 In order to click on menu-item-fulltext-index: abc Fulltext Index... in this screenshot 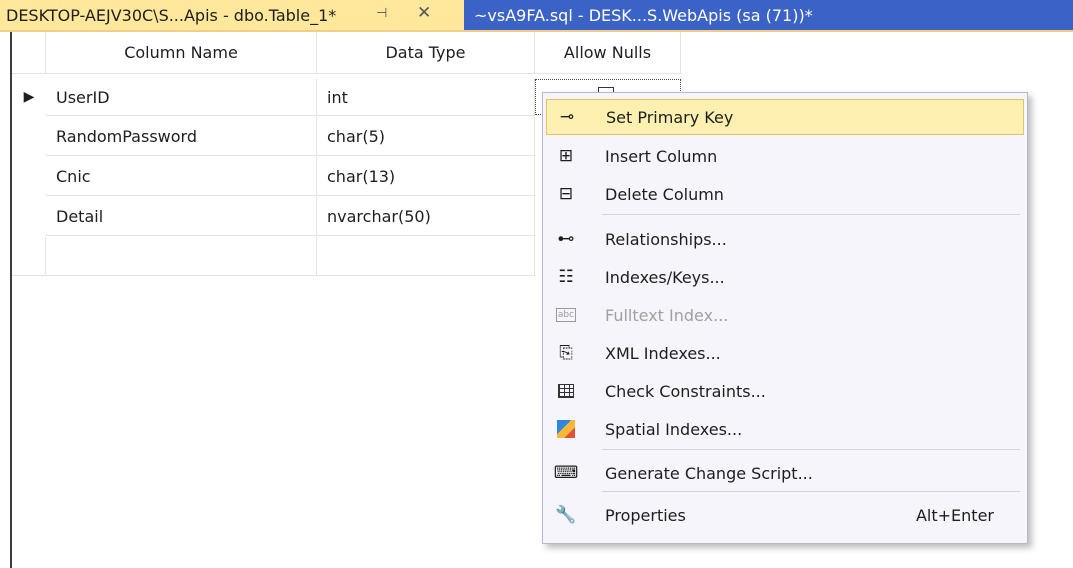, I will do `click(785, 315)`.